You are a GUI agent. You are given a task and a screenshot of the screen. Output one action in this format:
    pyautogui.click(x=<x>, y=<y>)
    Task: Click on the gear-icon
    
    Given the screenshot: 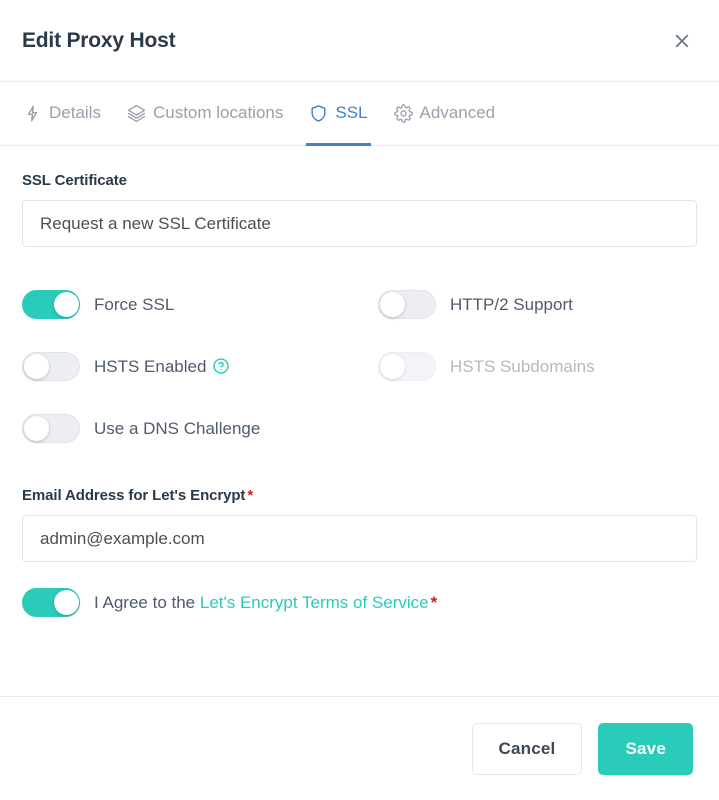 What is the action you would take?
    pyautogui.click(x=403, y=113)
    